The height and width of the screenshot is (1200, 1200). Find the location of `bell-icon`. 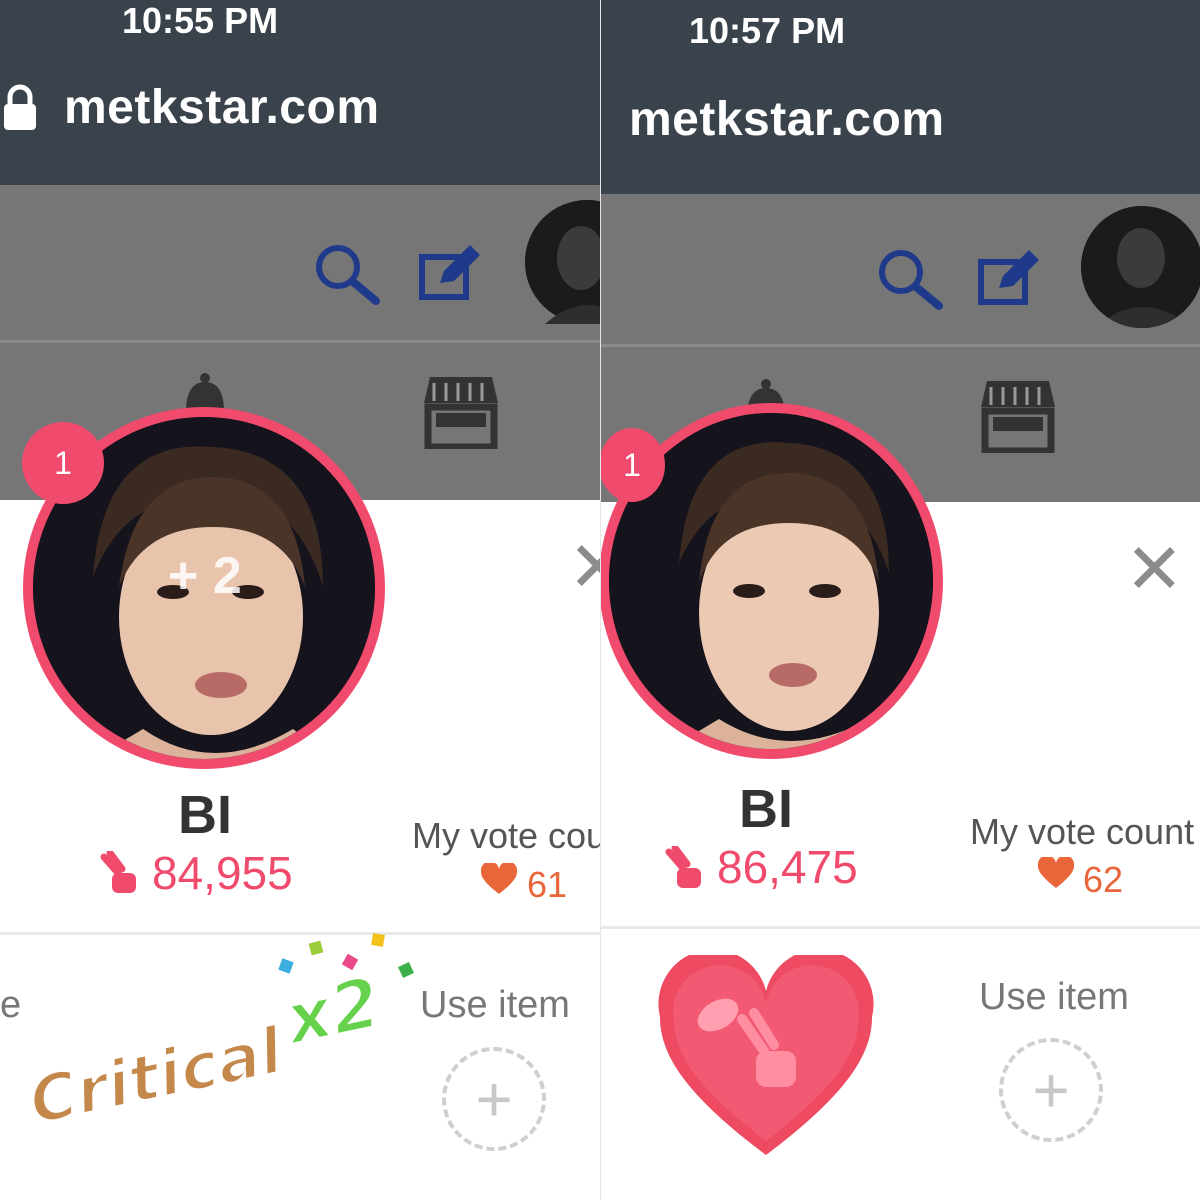

bell-icon is located at coordinates (205, 392).